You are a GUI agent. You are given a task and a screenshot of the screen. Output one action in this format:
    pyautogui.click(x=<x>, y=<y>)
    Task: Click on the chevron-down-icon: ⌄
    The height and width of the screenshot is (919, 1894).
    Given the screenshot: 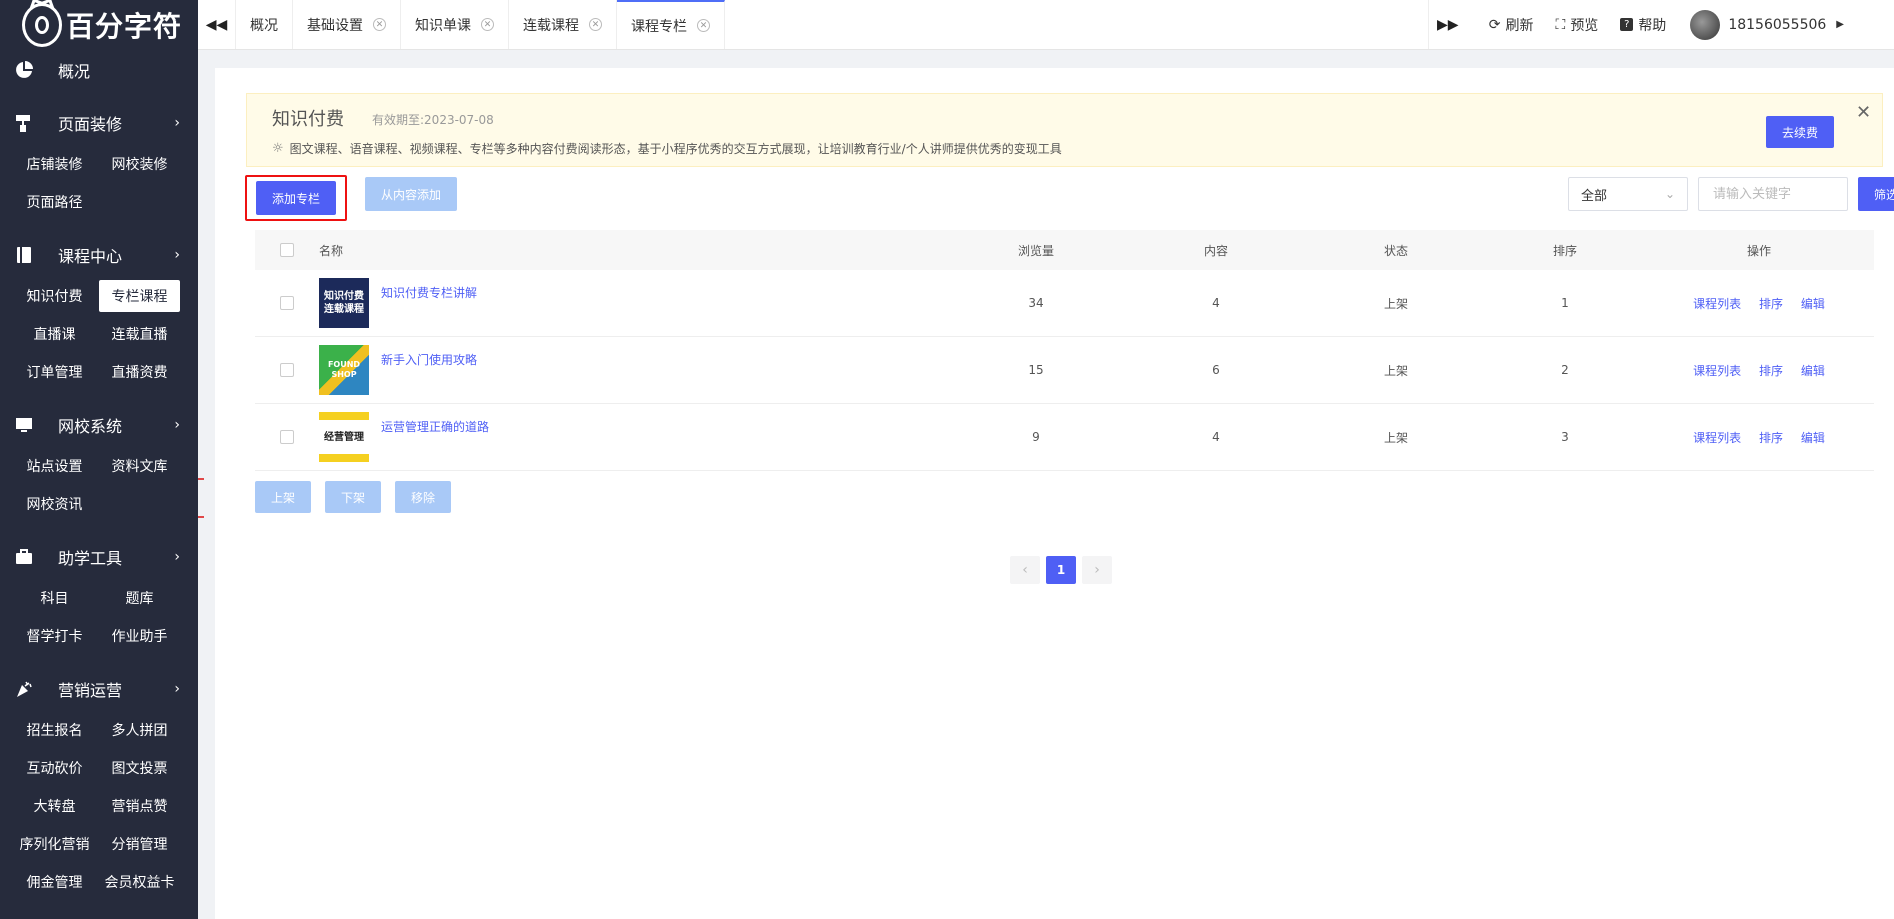 What is the action you would take?
    pyautogui.click(x=1669, y=194)
    